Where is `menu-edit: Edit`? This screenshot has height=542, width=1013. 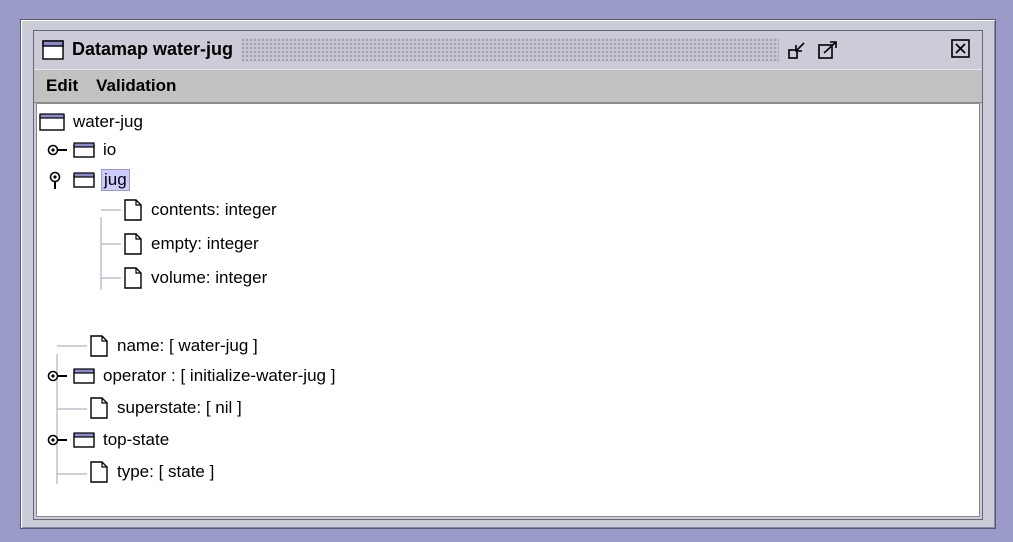 menu-edit: Edit is located at coordinates (60, 86).